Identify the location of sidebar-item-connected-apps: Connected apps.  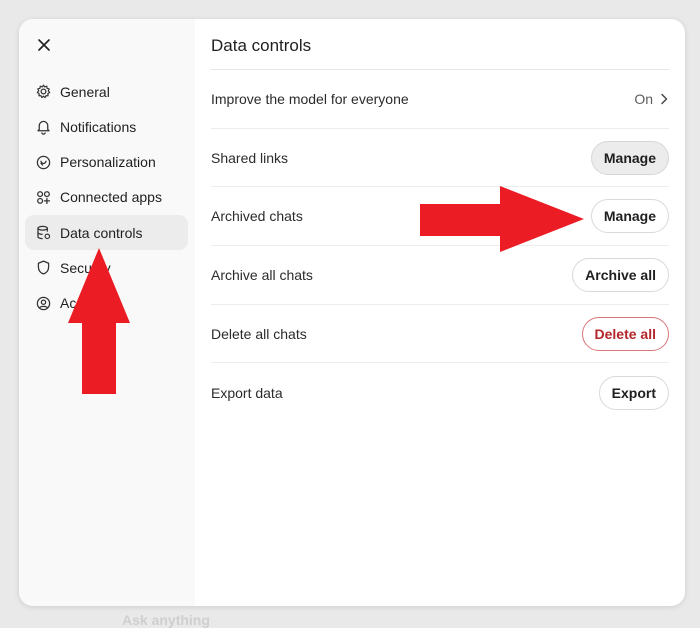
(106, 197).